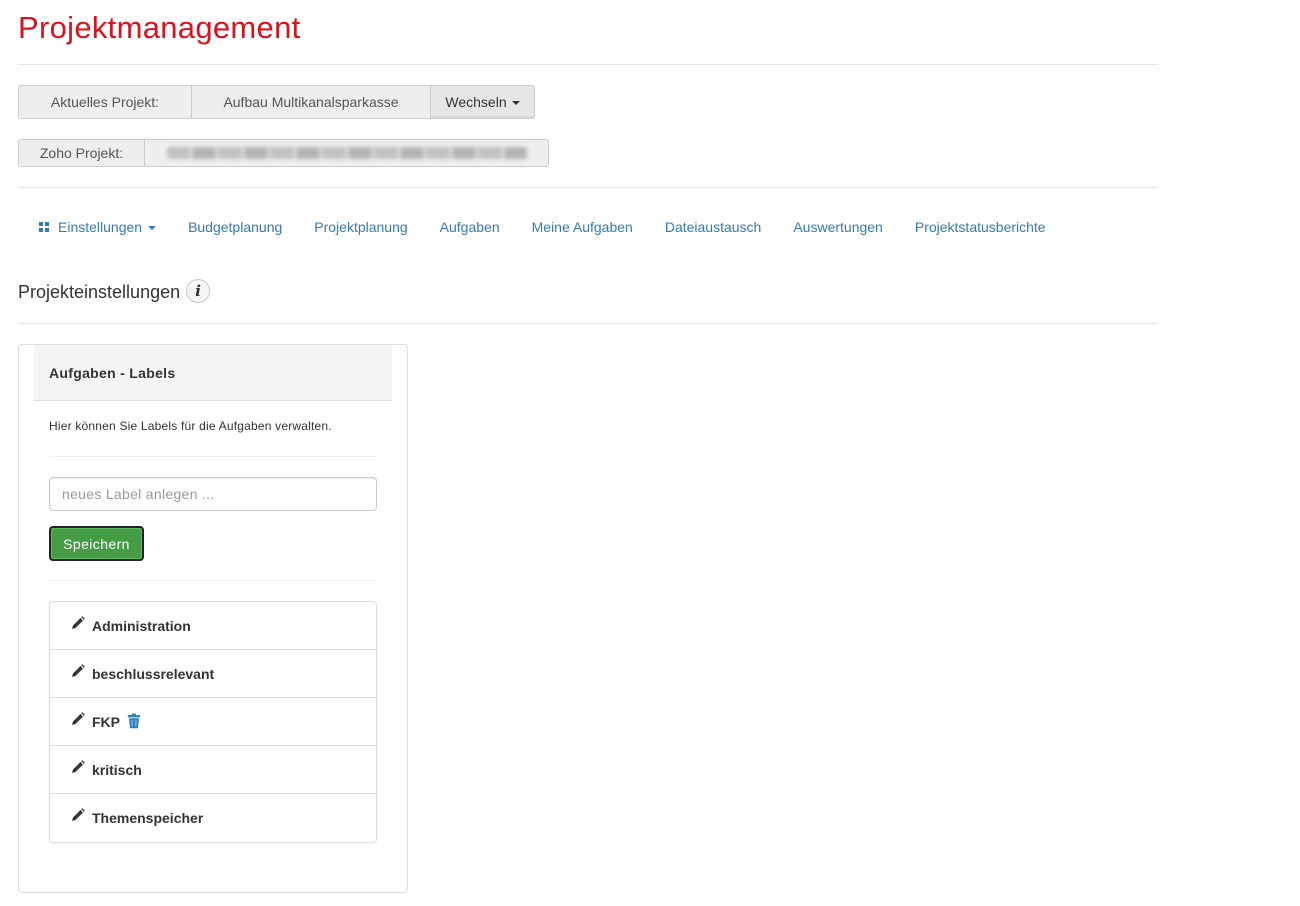 This screenshot has width=1300, height=906. Describe the element at coordinates (213, 770) in the screenshot. I see `list-item: kritisch` at that location.